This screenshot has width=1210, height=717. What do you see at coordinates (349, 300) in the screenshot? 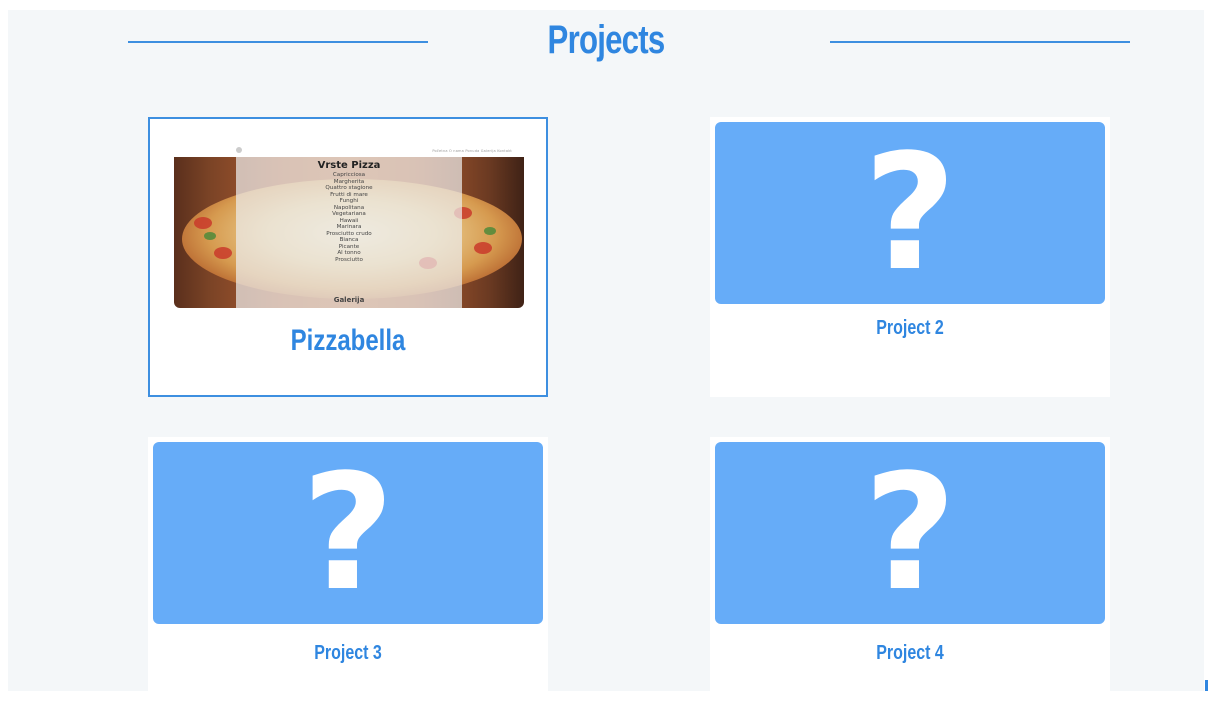
I see `menu-footer: Galerija` at bounding box center [349, 300].